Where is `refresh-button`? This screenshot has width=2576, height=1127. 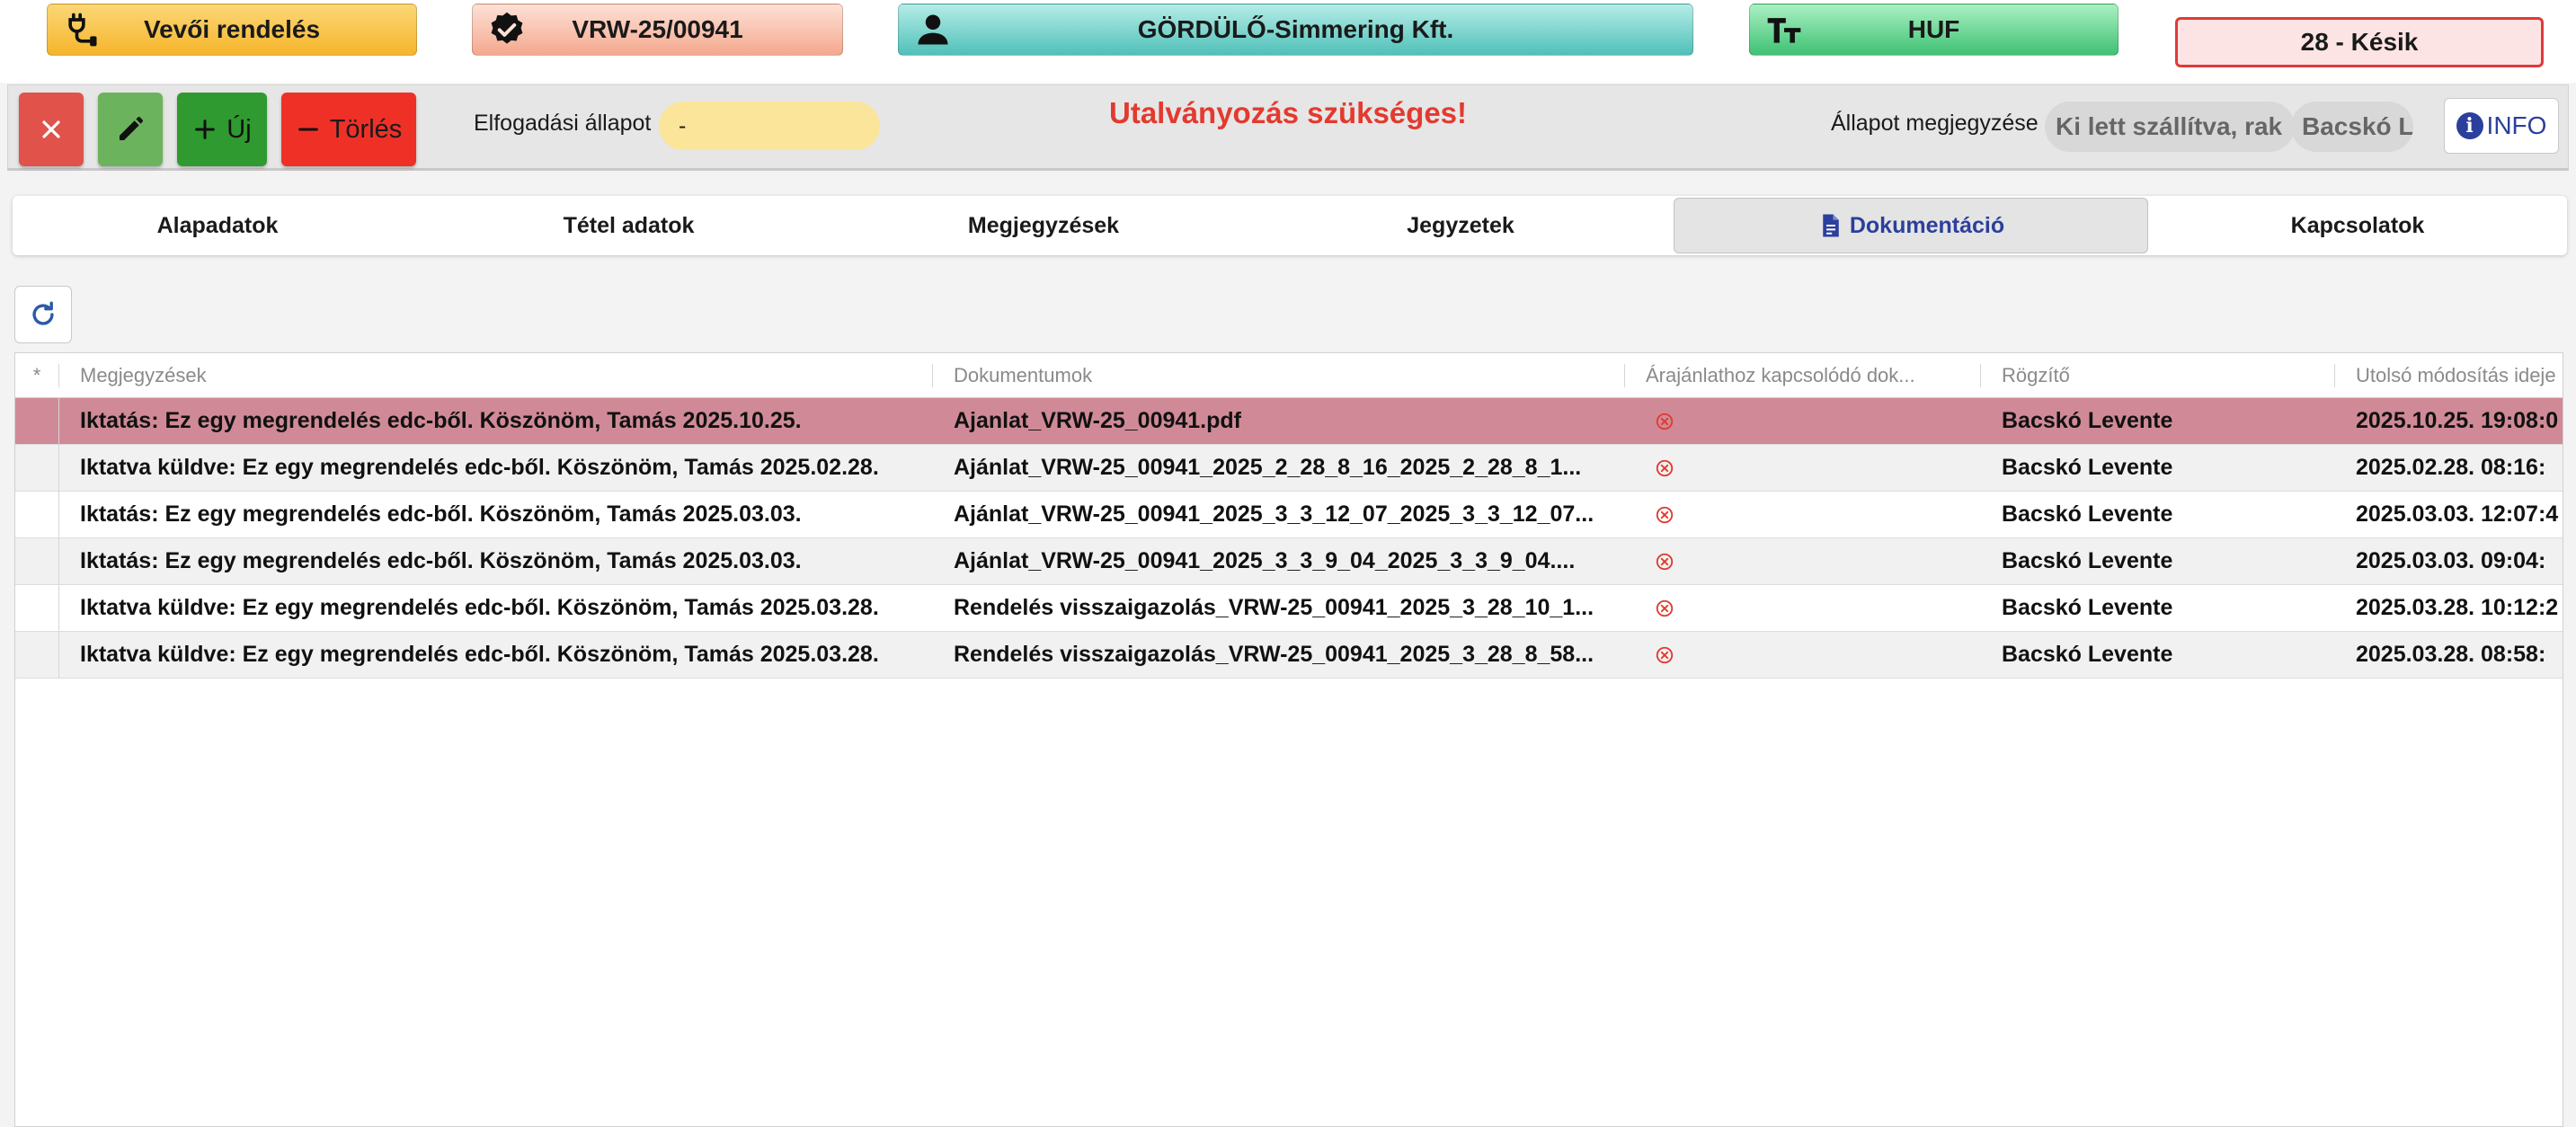
refresh-button is located at coordinates (43, 314).